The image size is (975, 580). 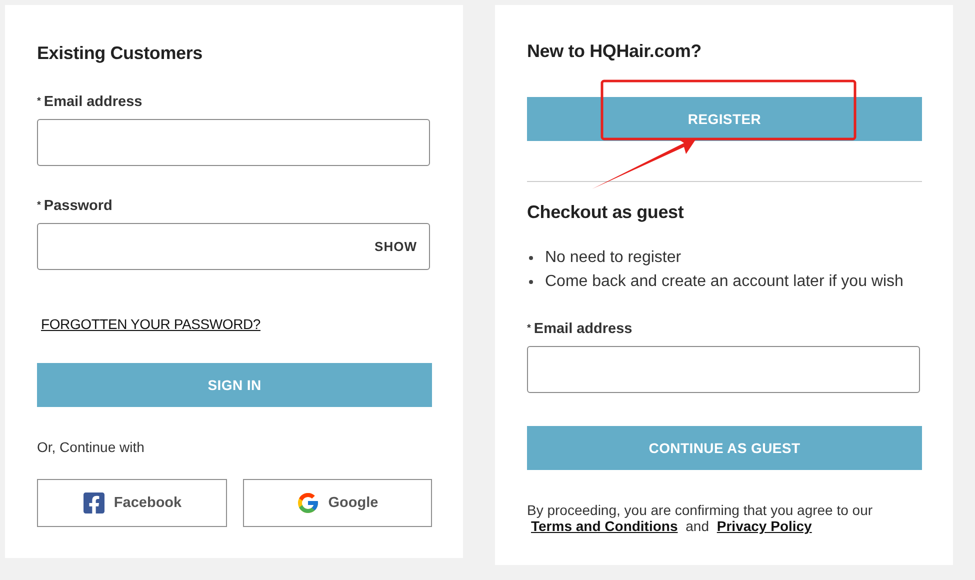 I want to click on benefit-text: No need to register, so click(x=613, y=258).